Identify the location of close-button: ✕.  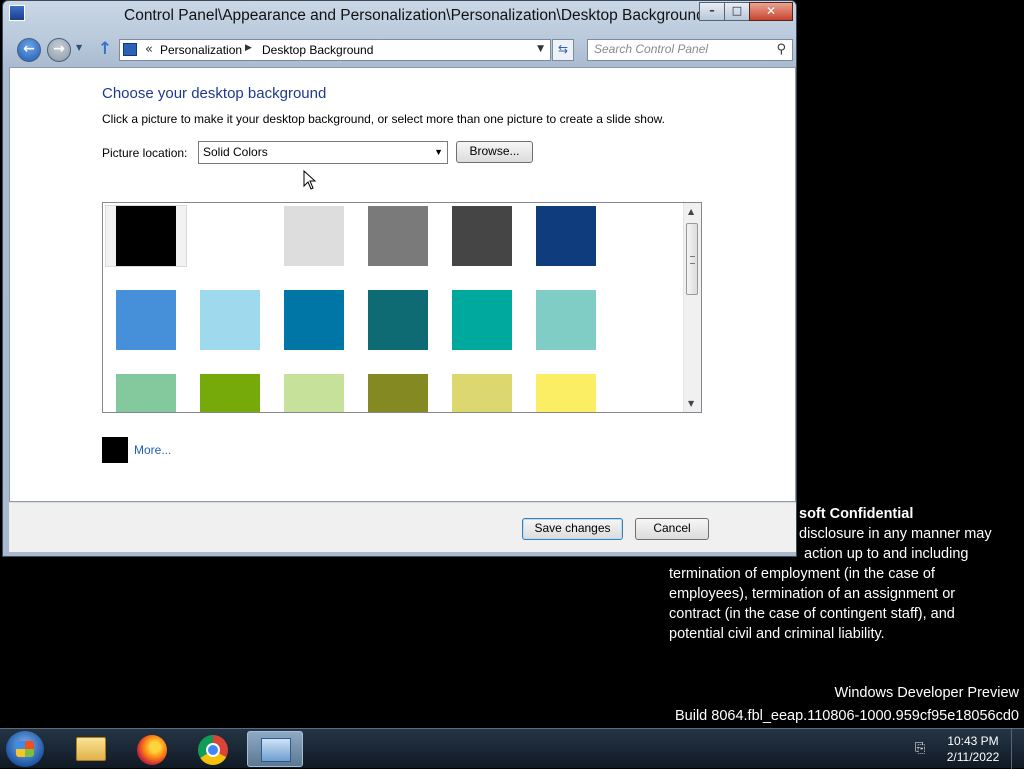
(771, 11).